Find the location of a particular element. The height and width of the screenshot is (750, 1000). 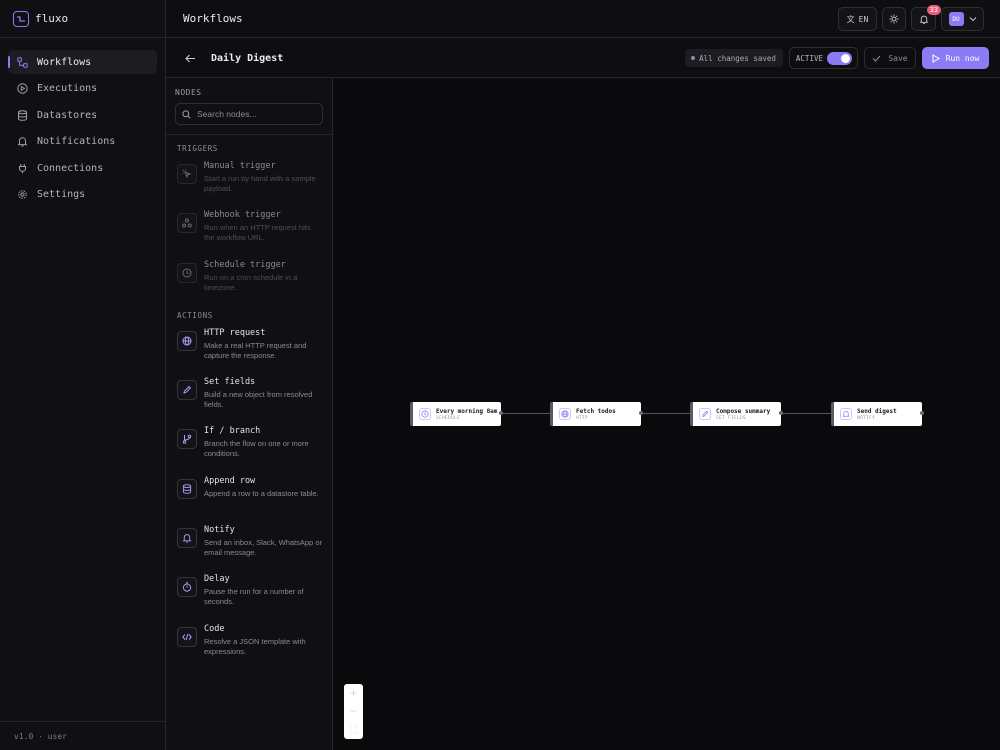

timer-icon is located at coordinates (187, 587).